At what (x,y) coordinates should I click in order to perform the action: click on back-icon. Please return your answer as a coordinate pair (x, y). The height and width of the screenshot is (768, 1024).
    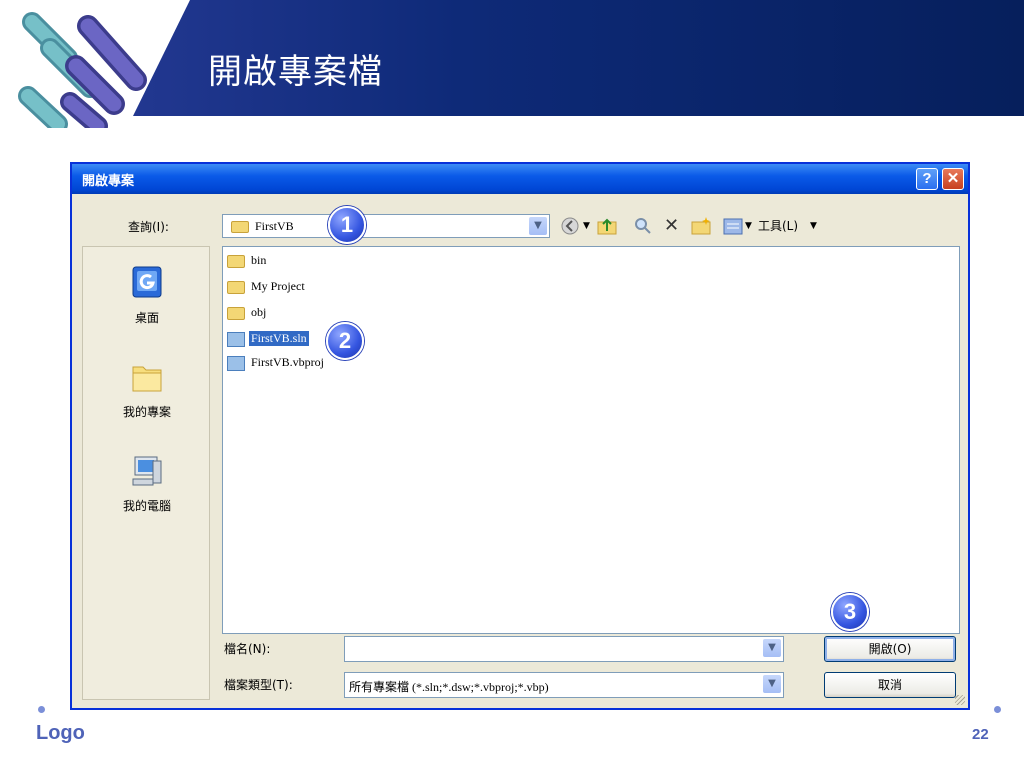
    Looking at the image, I should click on (571, 226).